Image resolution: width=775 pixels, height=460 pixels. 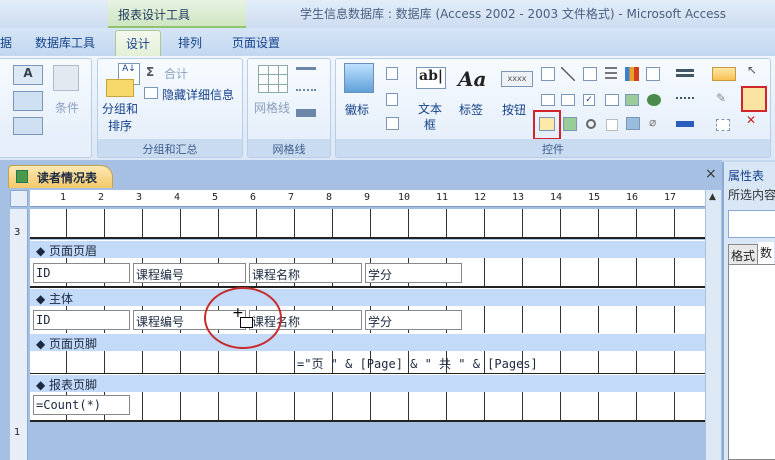 I want to click on ruler-mark: 15, so click(x=594, y=197).